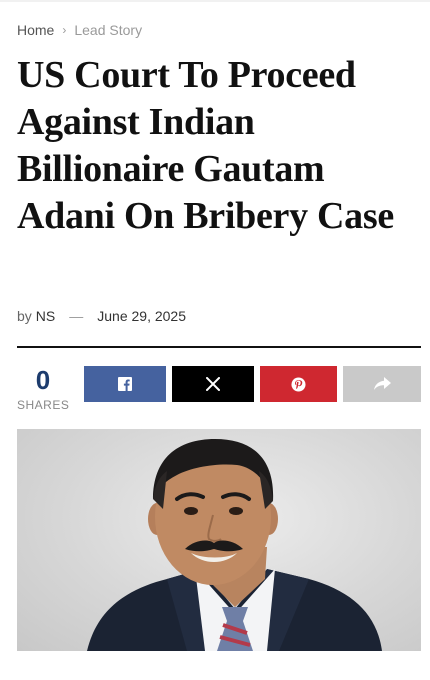 The height and width of the screenshot is (680, 430). I want to click on chevron-right-icon: ›, so click(64, 30).